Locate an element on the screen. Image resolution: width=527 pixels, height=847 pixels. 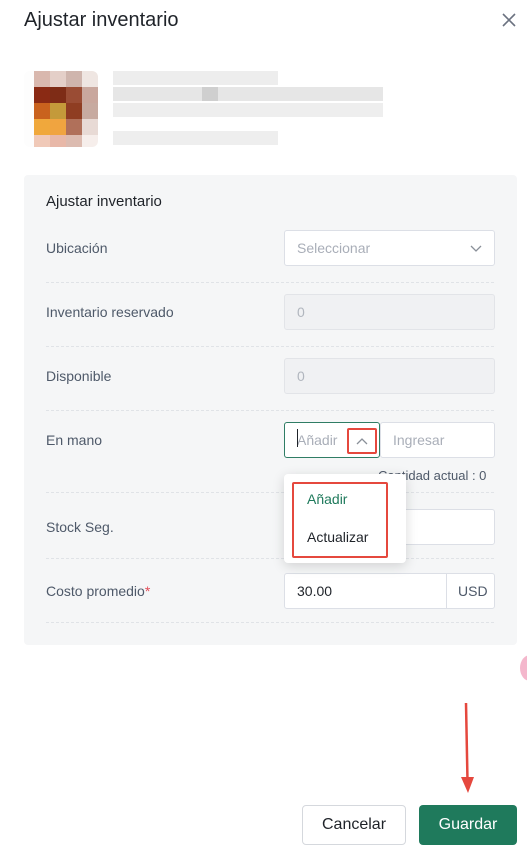
reserved-input: 0 is located at coordinates (389, 312).